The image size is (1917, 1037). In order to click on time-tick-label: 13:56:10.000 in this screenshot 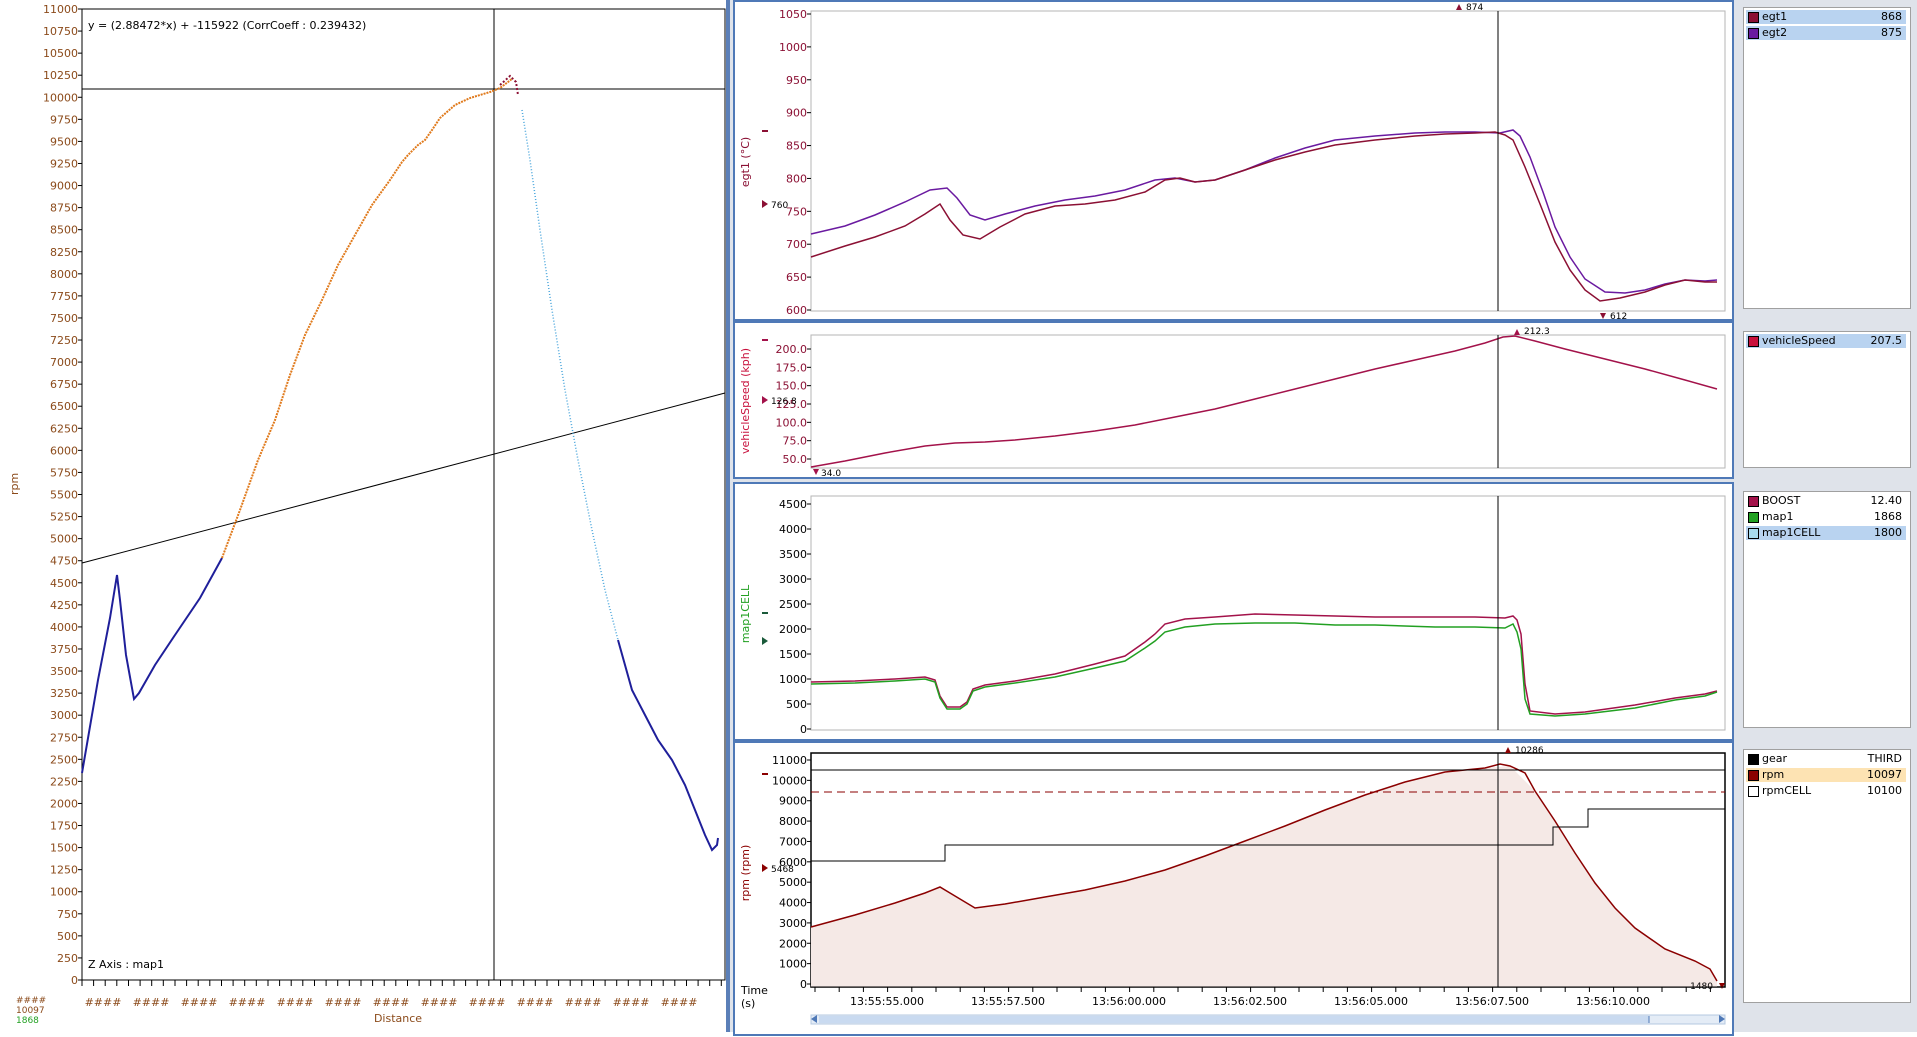, I will do `click(1613, 1001)`.